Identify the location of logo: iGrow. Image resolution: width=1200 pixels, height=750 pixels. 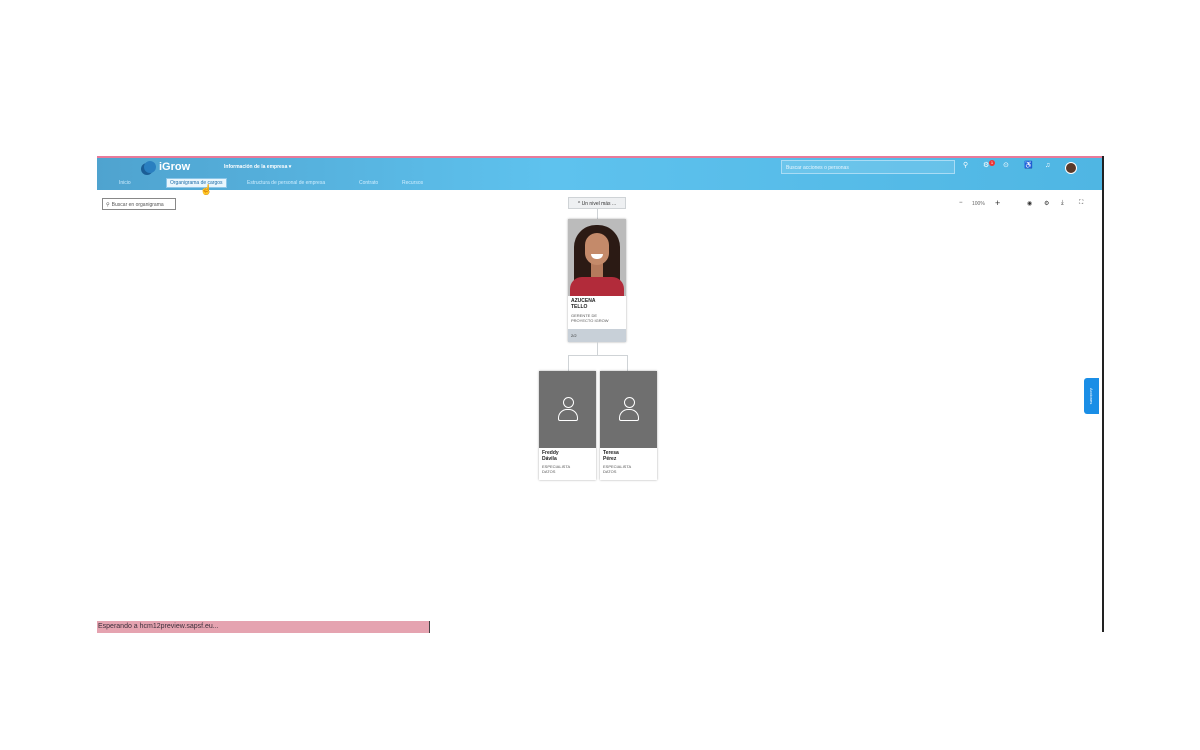
(167, 167).